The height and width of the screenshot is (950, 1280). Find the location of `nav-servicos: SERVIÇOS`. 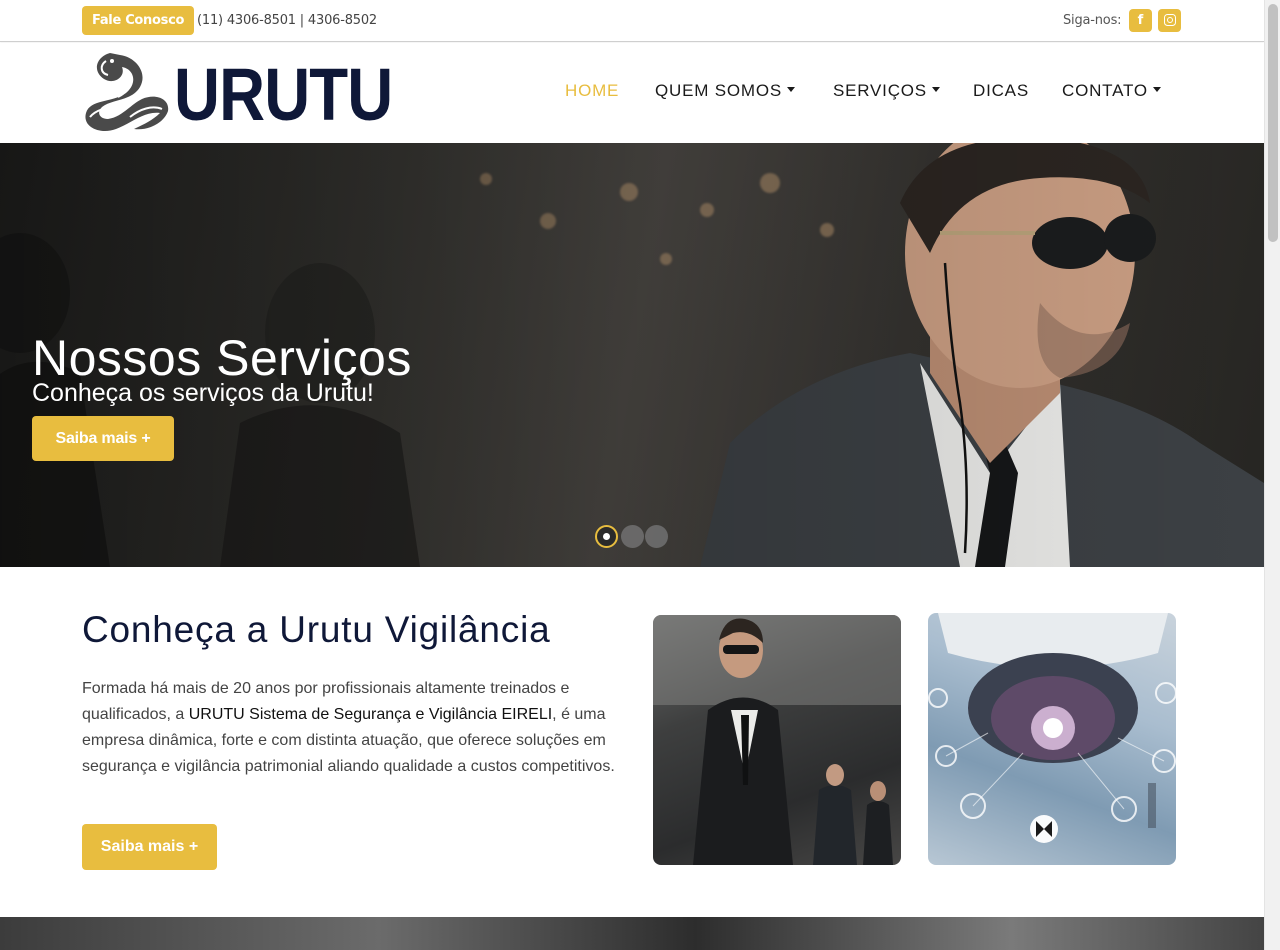

nav-servicos: SERVIÇOS is located at coordinates (886, 91).